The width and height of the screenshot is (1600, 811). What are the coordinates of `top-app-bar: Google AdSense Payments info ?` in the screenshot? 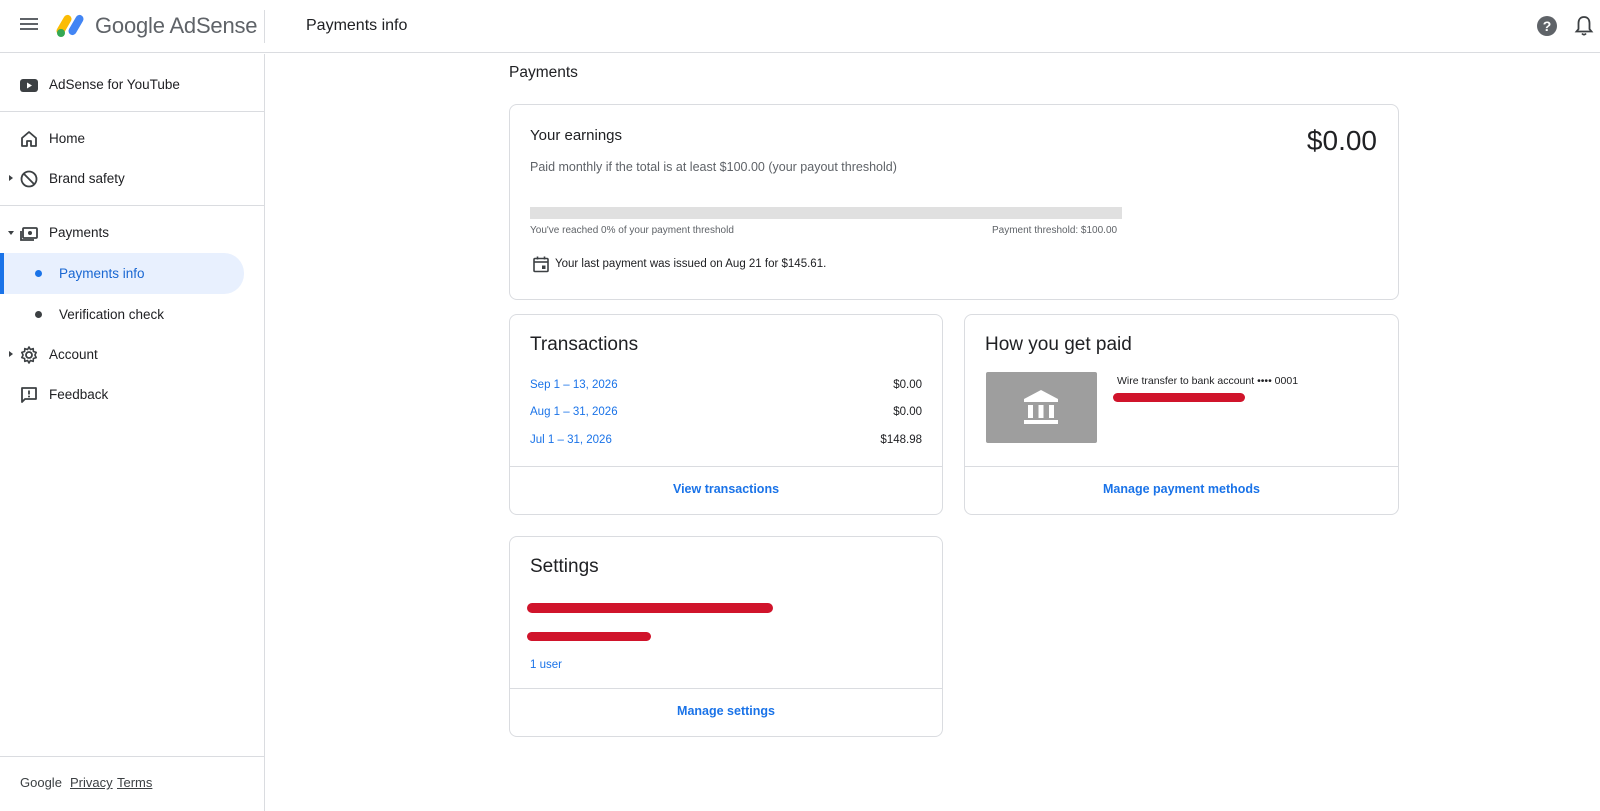 It's located at (800, 26).